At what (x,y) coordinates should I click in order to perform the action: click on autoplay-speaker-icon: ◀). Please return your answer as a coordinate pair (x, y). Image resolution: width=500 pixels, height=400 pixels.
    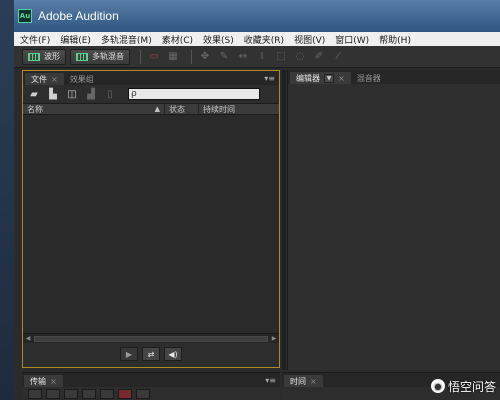
    Looking at the image, I should click on (173, 354).